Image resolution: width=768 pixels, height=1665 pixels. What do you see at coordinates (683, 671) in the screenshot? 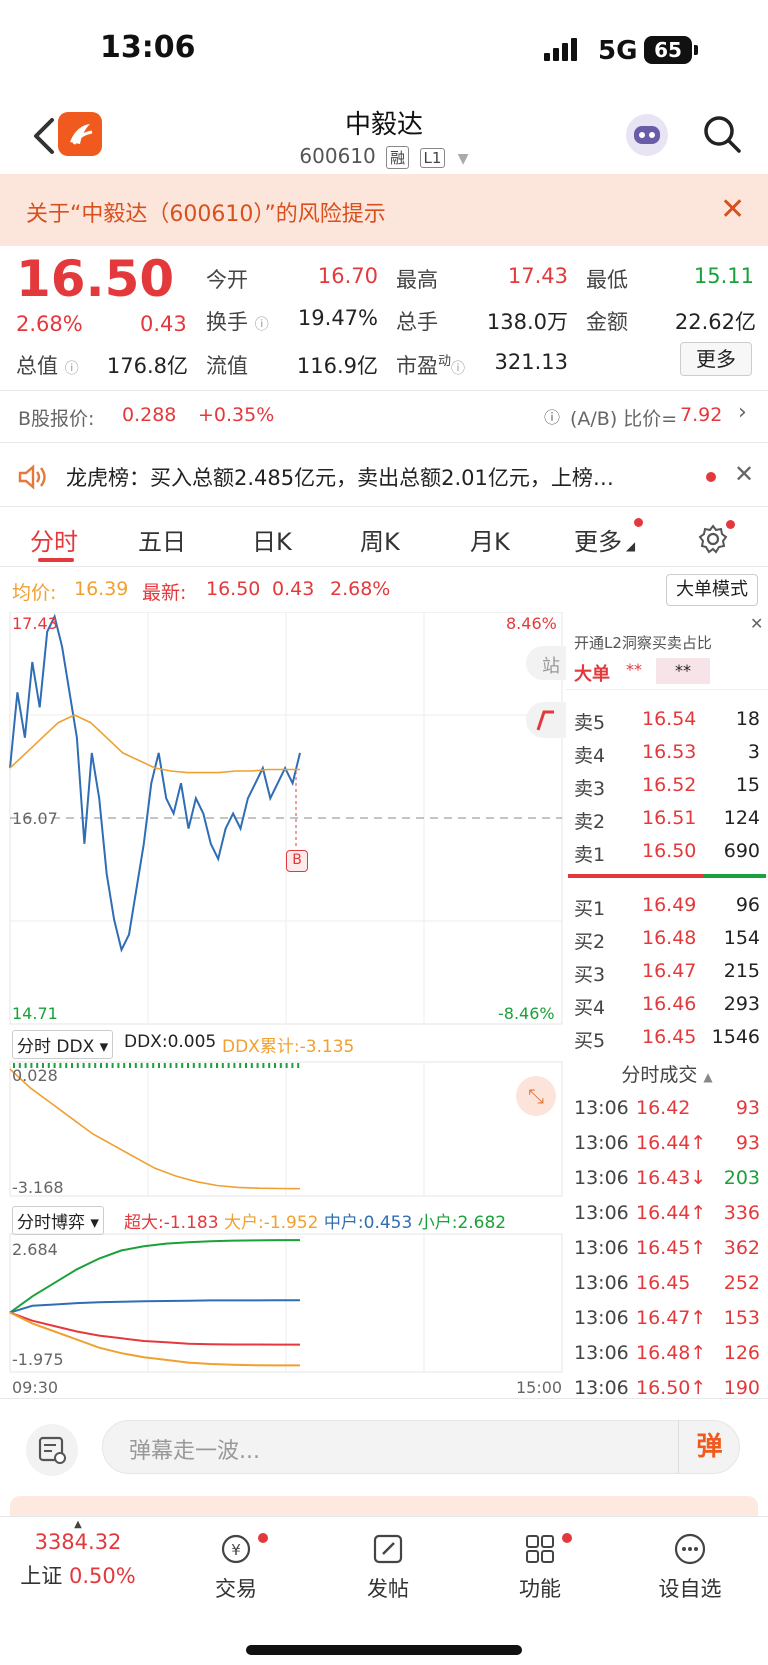
I see `big-order-val2: **` at bounding box center [683, 671].